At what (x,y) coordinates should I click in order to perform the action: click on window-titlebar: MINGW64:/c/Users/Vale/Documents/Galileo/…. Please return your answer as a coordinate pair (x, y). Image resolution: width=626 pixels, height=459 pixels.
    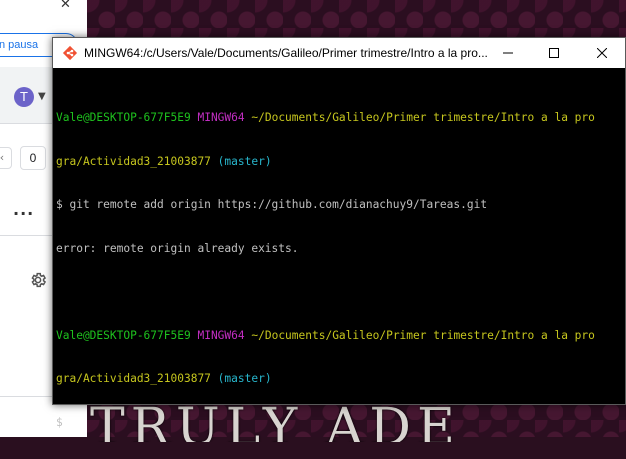
    Looking at the image, I should click on (339, 53).